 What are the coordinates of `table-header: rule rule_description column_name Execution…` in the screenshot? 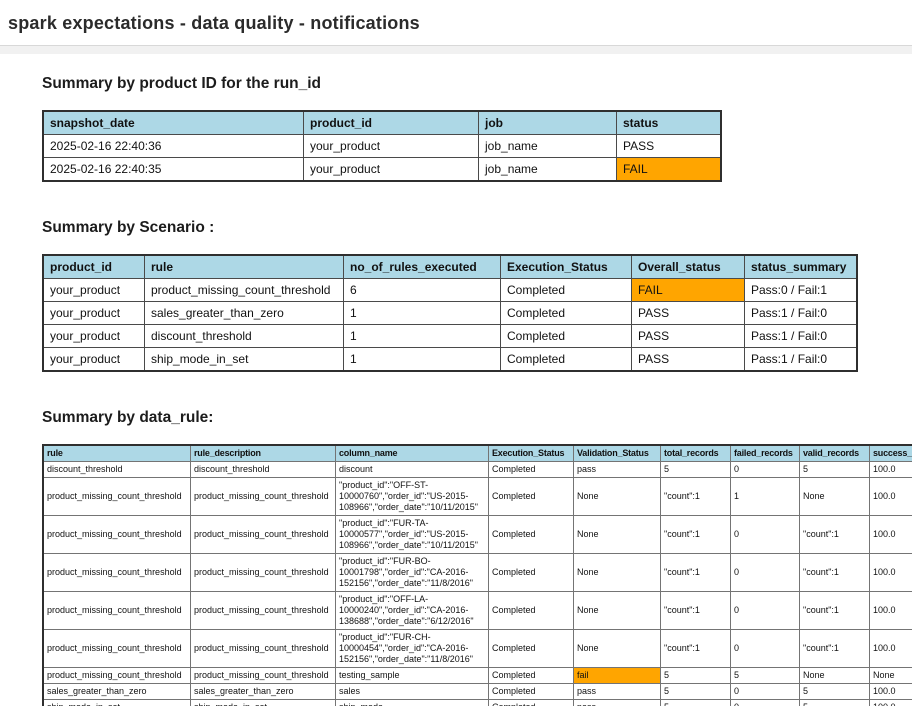 It's located at (477, 453).